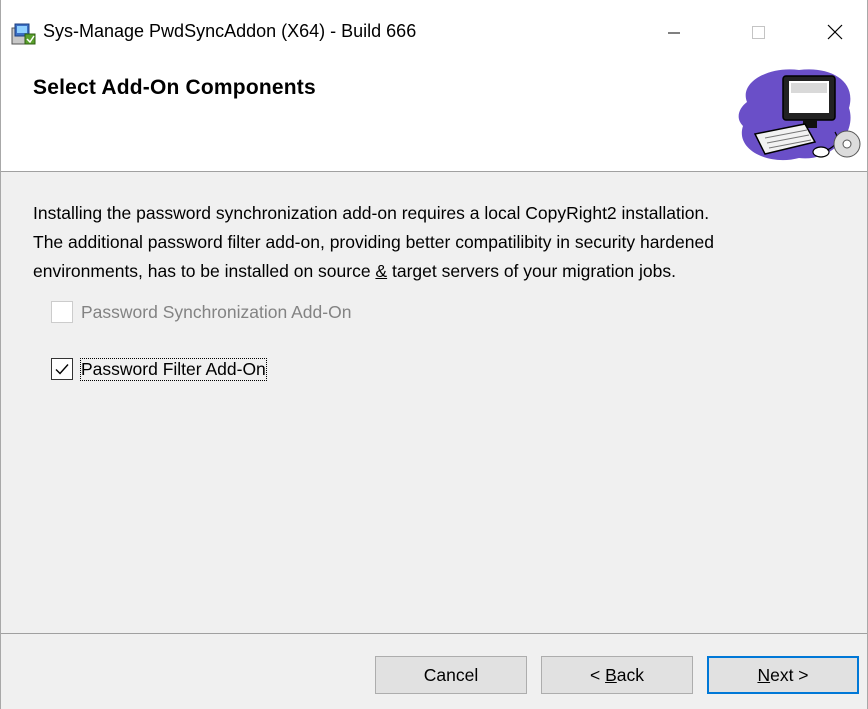  Describe the element at coordinates (24, 33) in the screenshot. I see `installer-app-icon` at that location.